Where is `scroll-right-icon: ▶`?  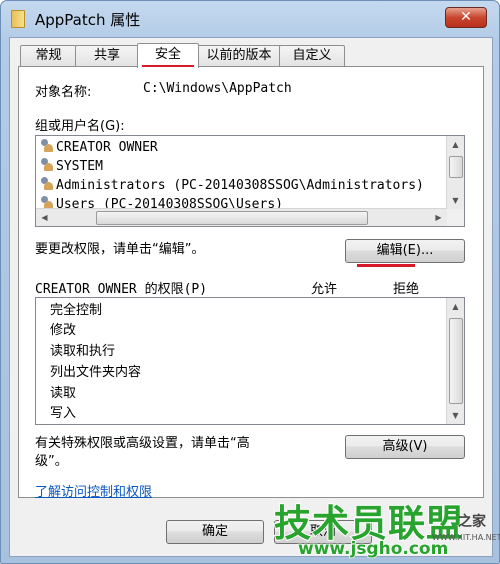
scroll-right-icon: ▶ is located at coordinates (438, 217).